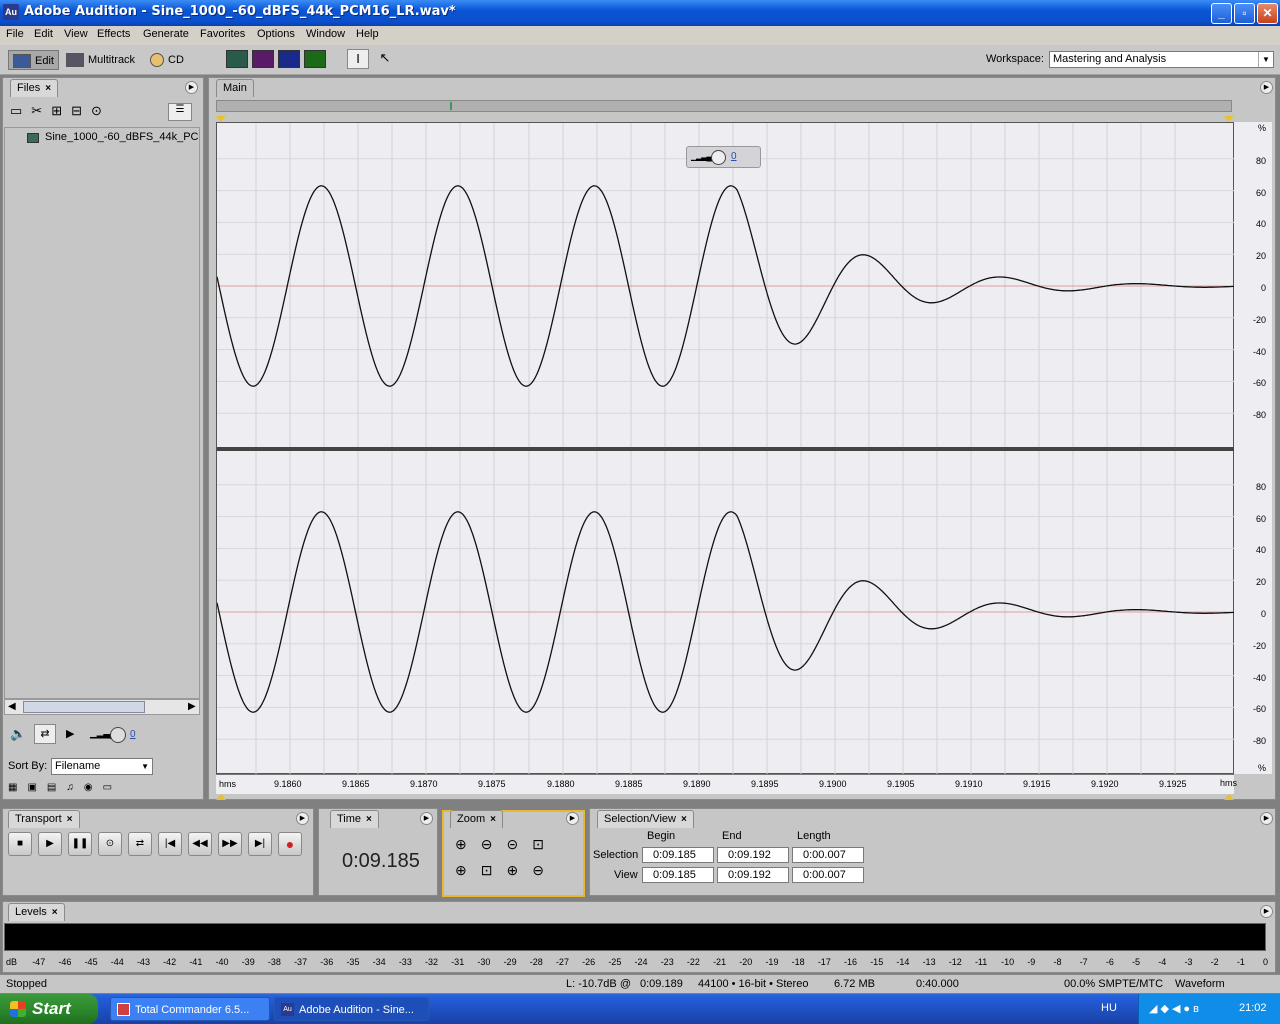  I want to click on go-to-start-button: |◀, so click(170, 844).